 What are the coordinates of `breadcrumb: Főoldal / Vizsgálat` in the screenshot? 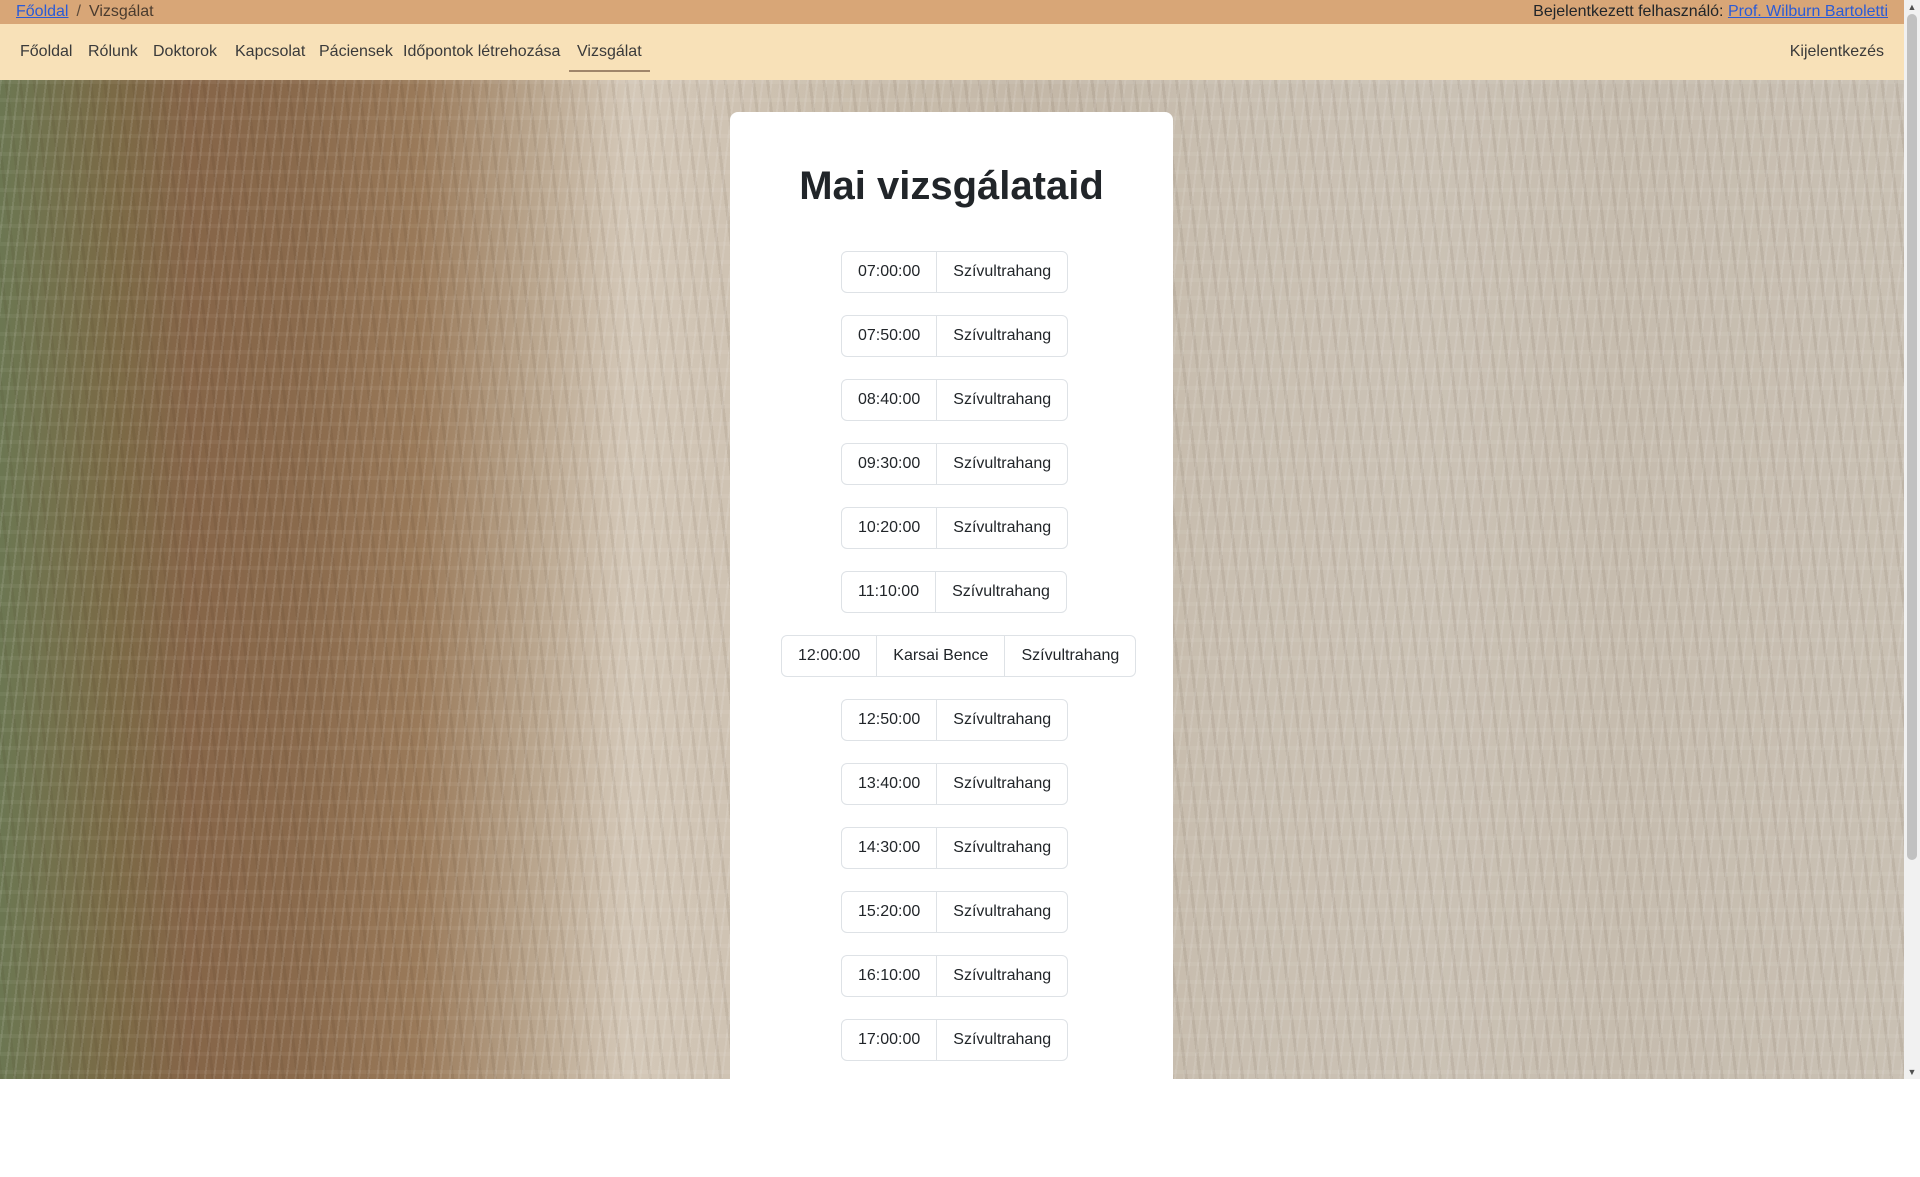 It's located at (85, 12).